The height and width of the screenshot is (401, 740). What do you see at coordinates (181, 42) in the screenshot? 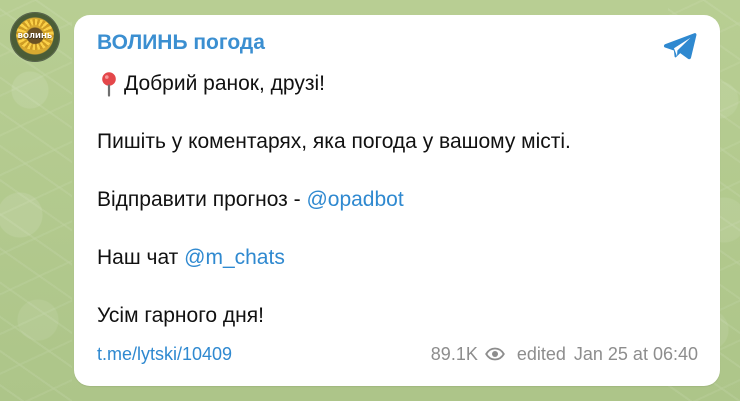
I see `channel-name: ВОЛИНЬ погода` at bounding box center [181, 42].